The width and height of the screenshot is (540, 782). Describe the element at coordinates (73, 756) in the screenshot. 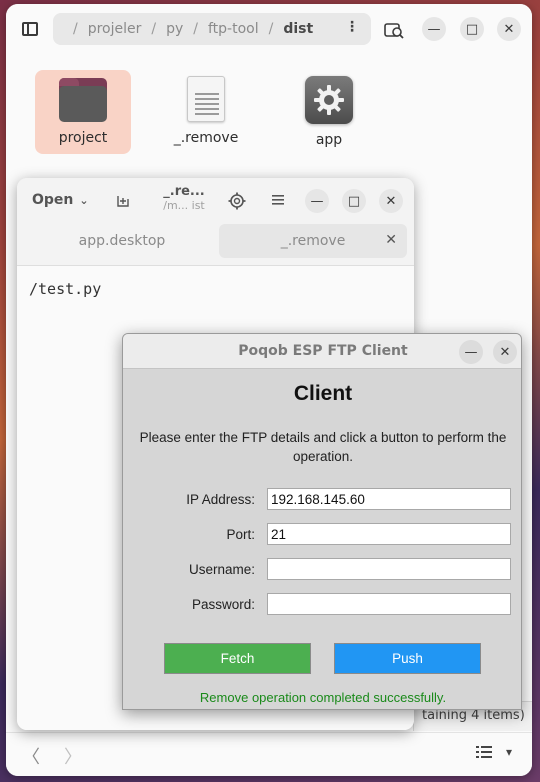

I see `forward-chevron-icon: 〉` at that location.